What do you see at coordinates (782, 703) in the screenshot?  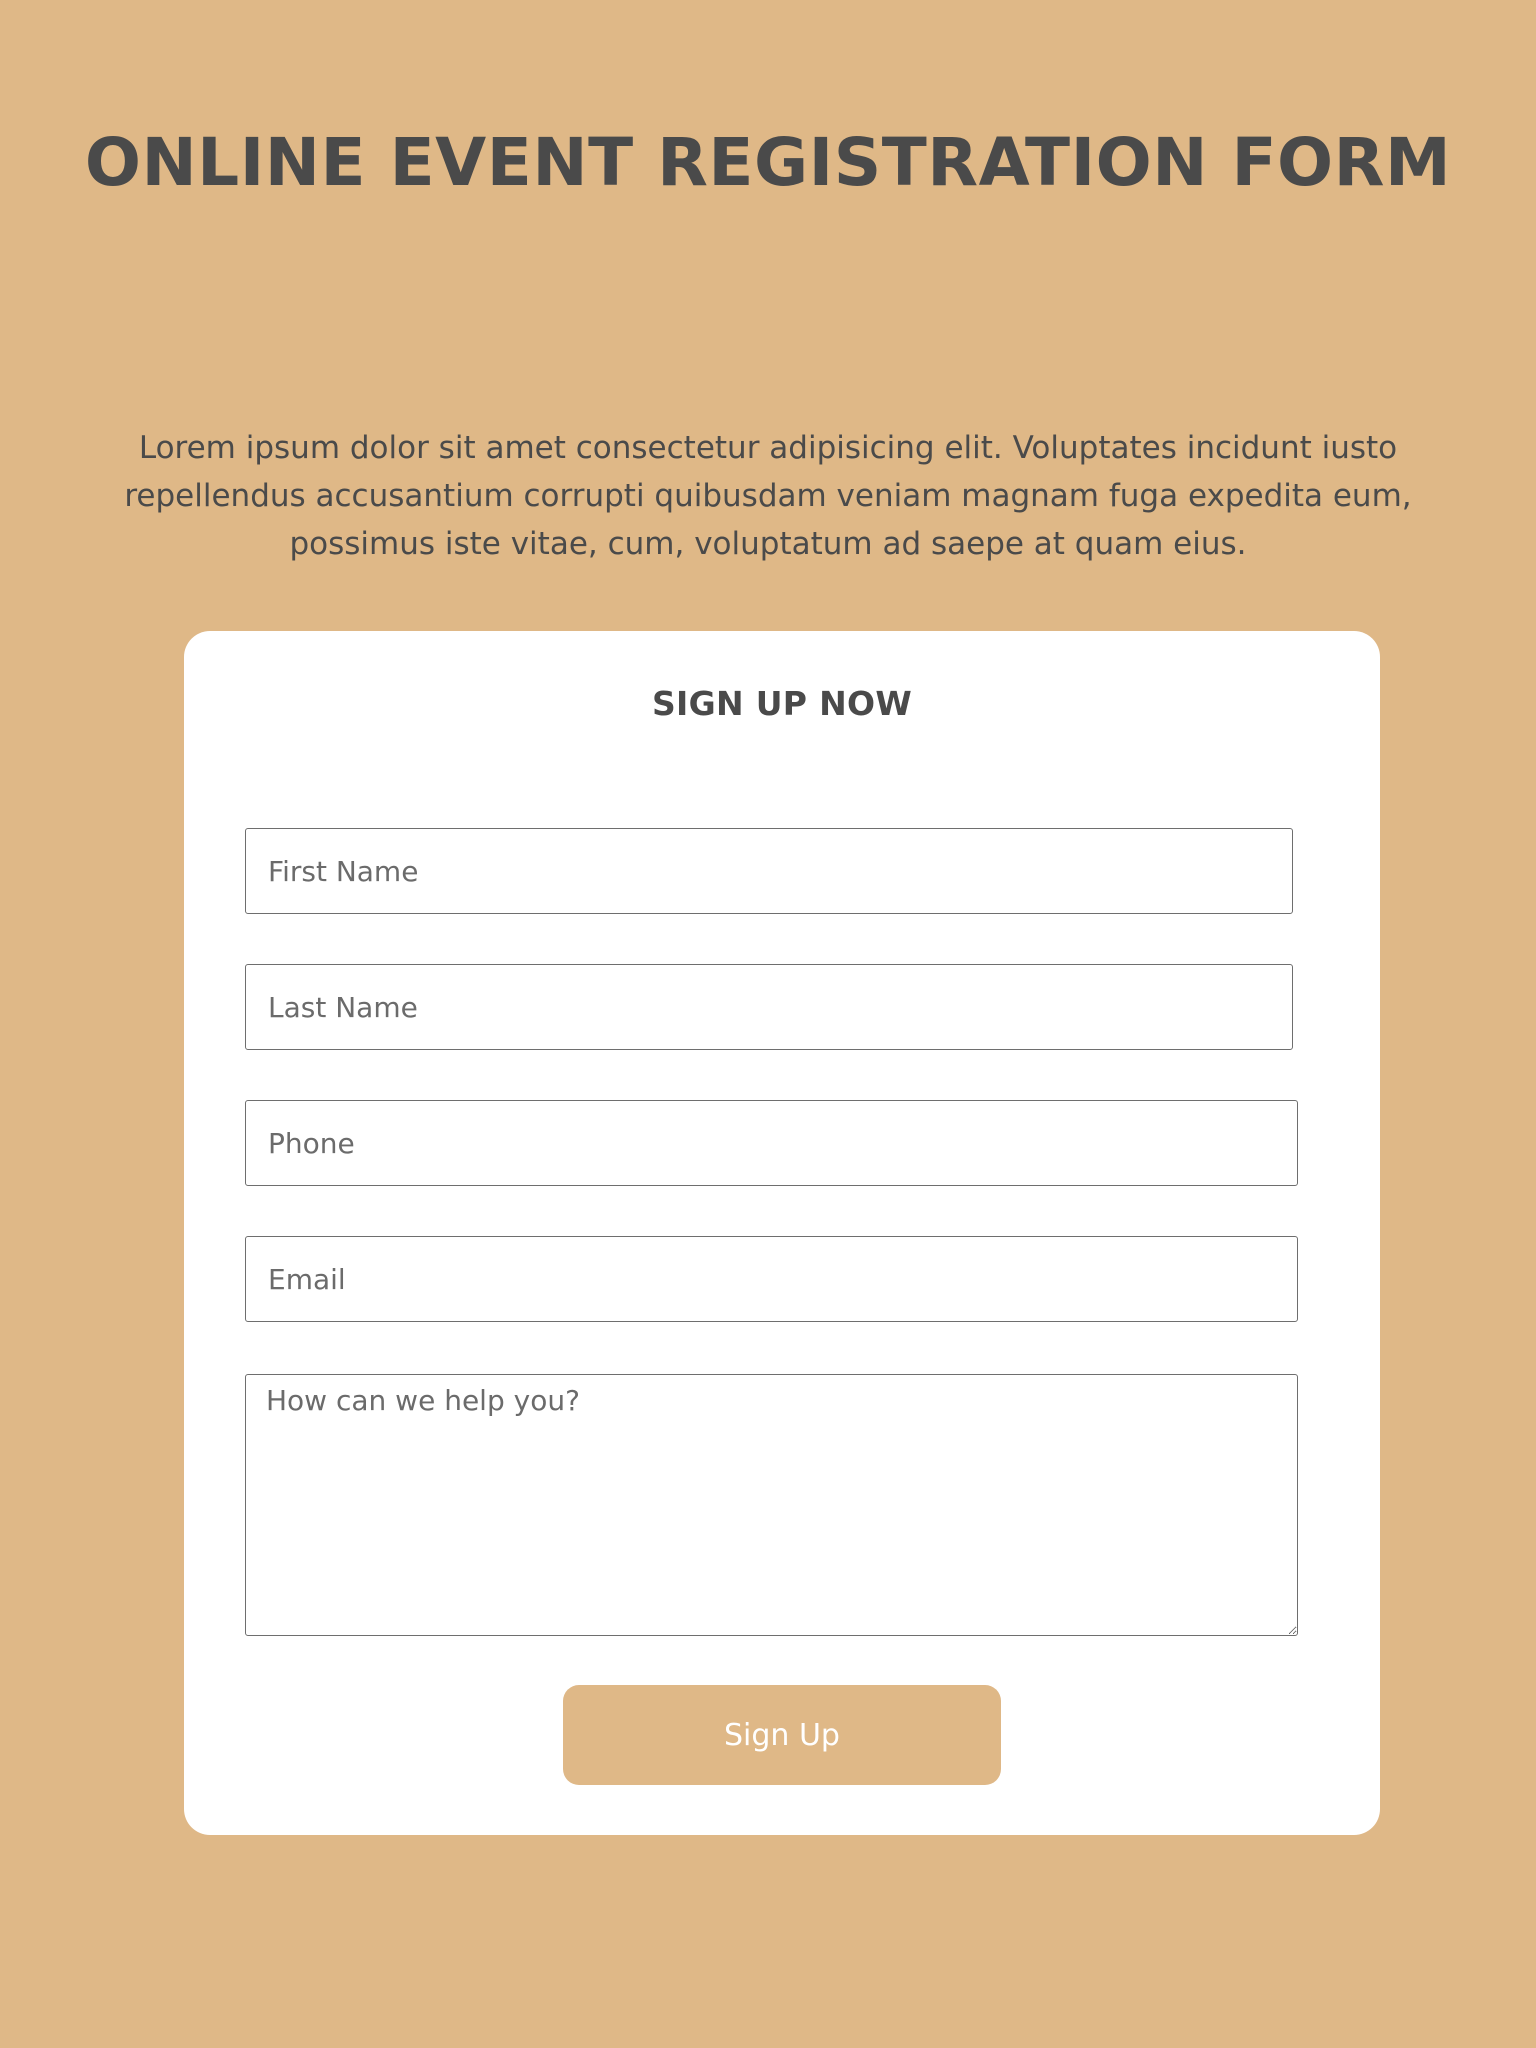 I see `form-title: SIGN UP NOW` at bounding box center [782, 703].